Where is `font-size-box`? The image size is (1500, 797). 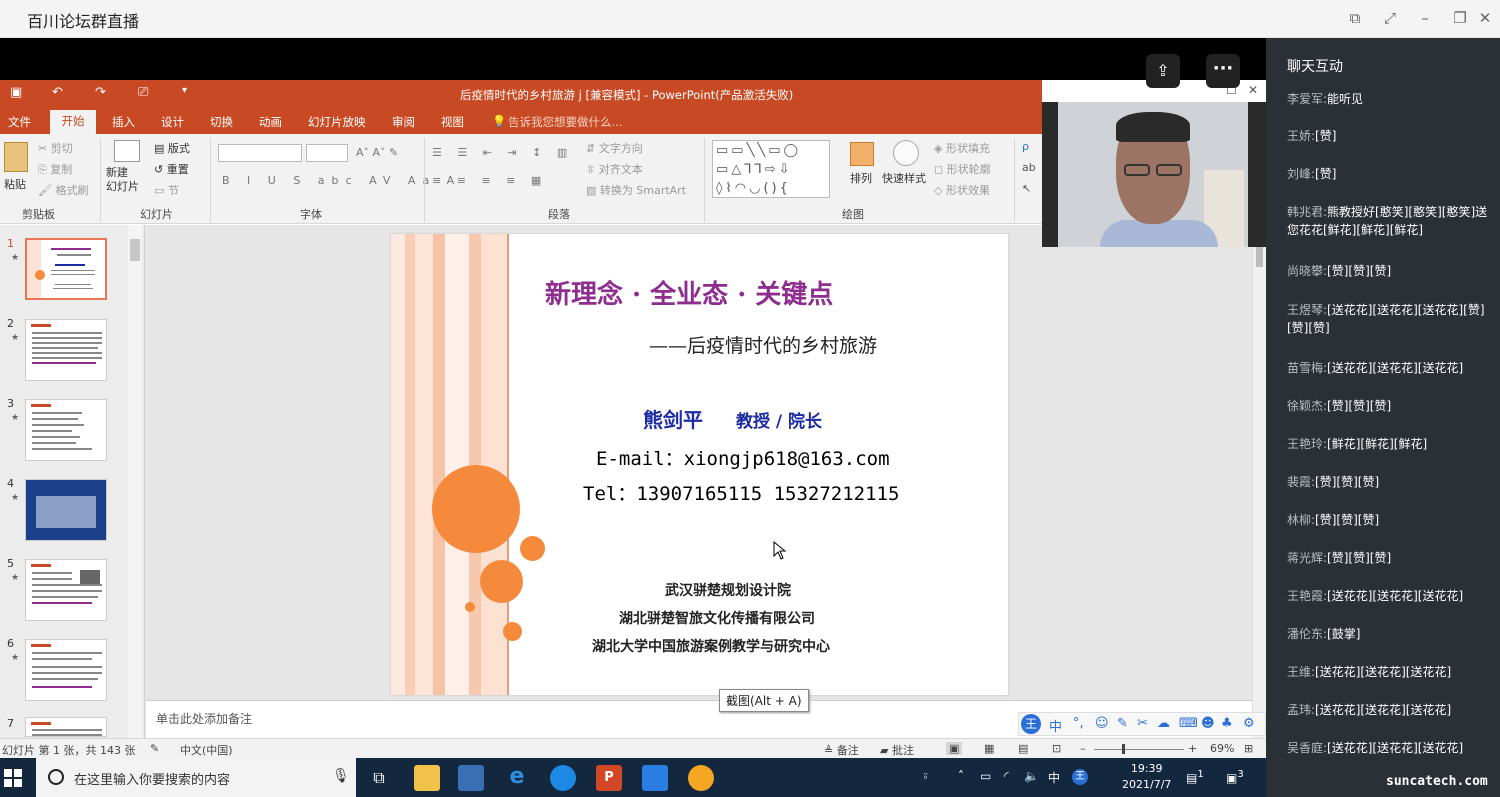
font-size-box is located at coordinates (327, 153).